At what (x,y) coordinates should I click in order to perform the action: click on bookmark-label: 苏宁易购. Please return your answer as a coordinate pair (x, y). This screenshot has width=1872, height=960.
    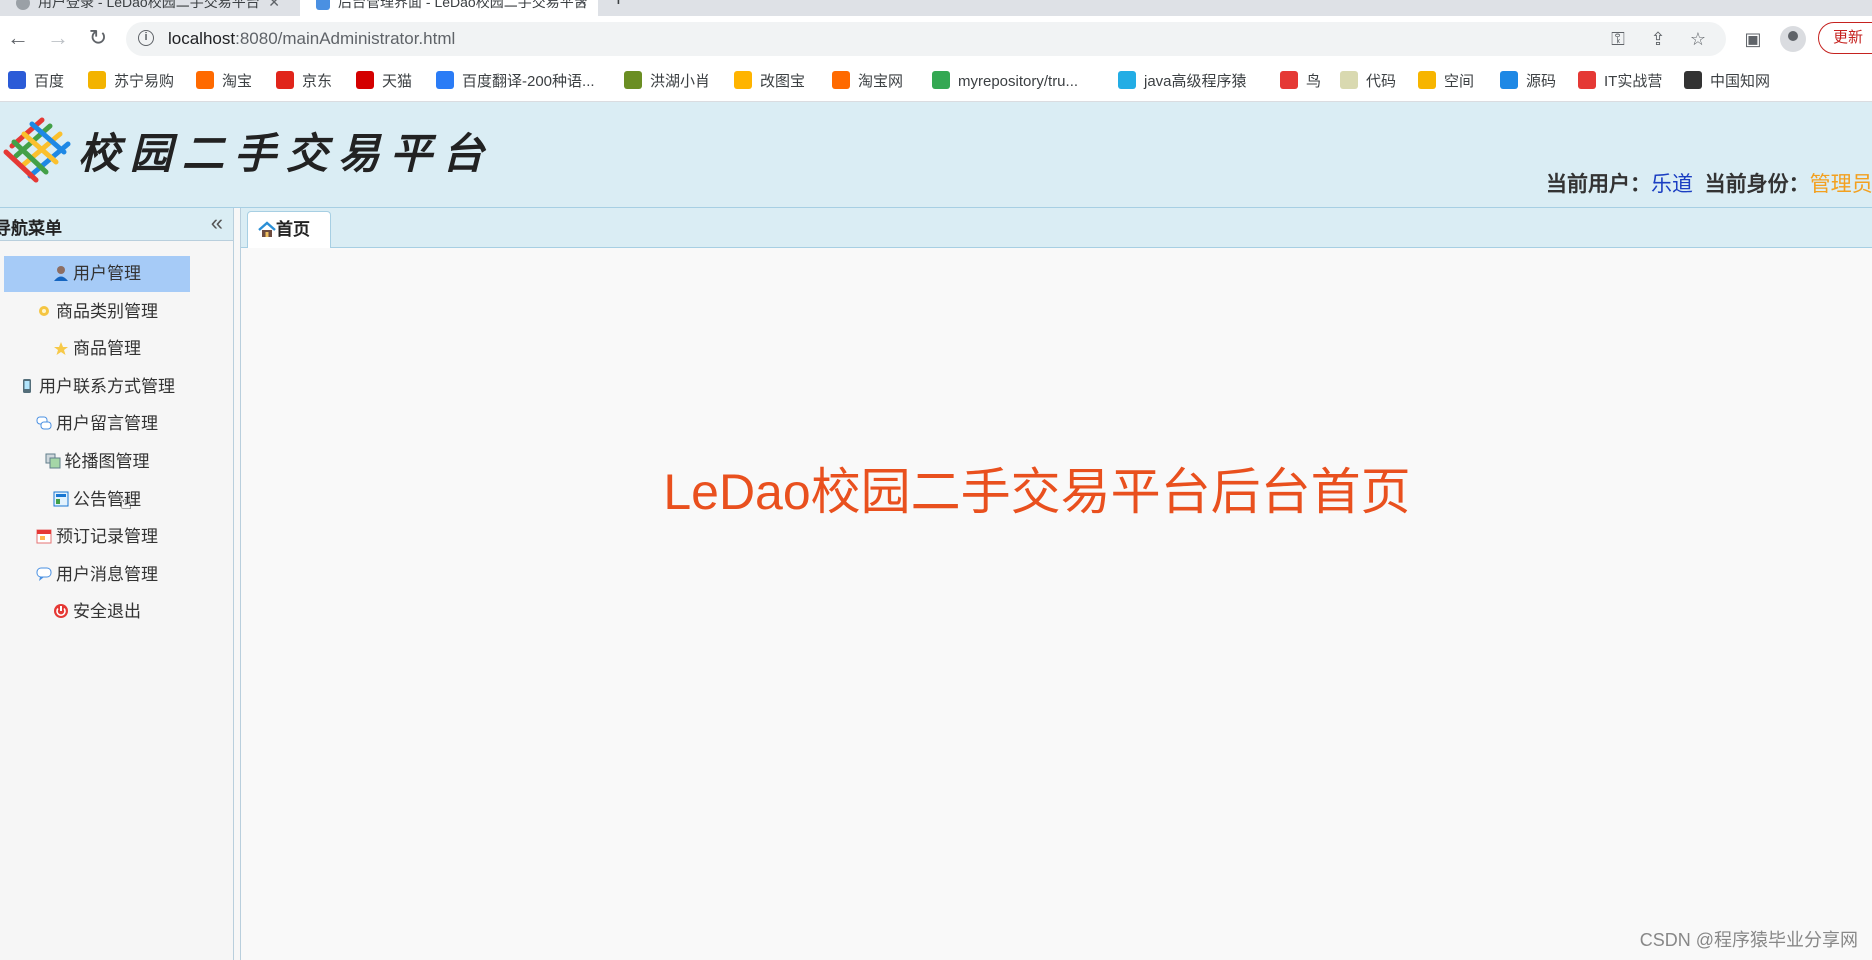
    Looking at the image, I should click on (144, 81).